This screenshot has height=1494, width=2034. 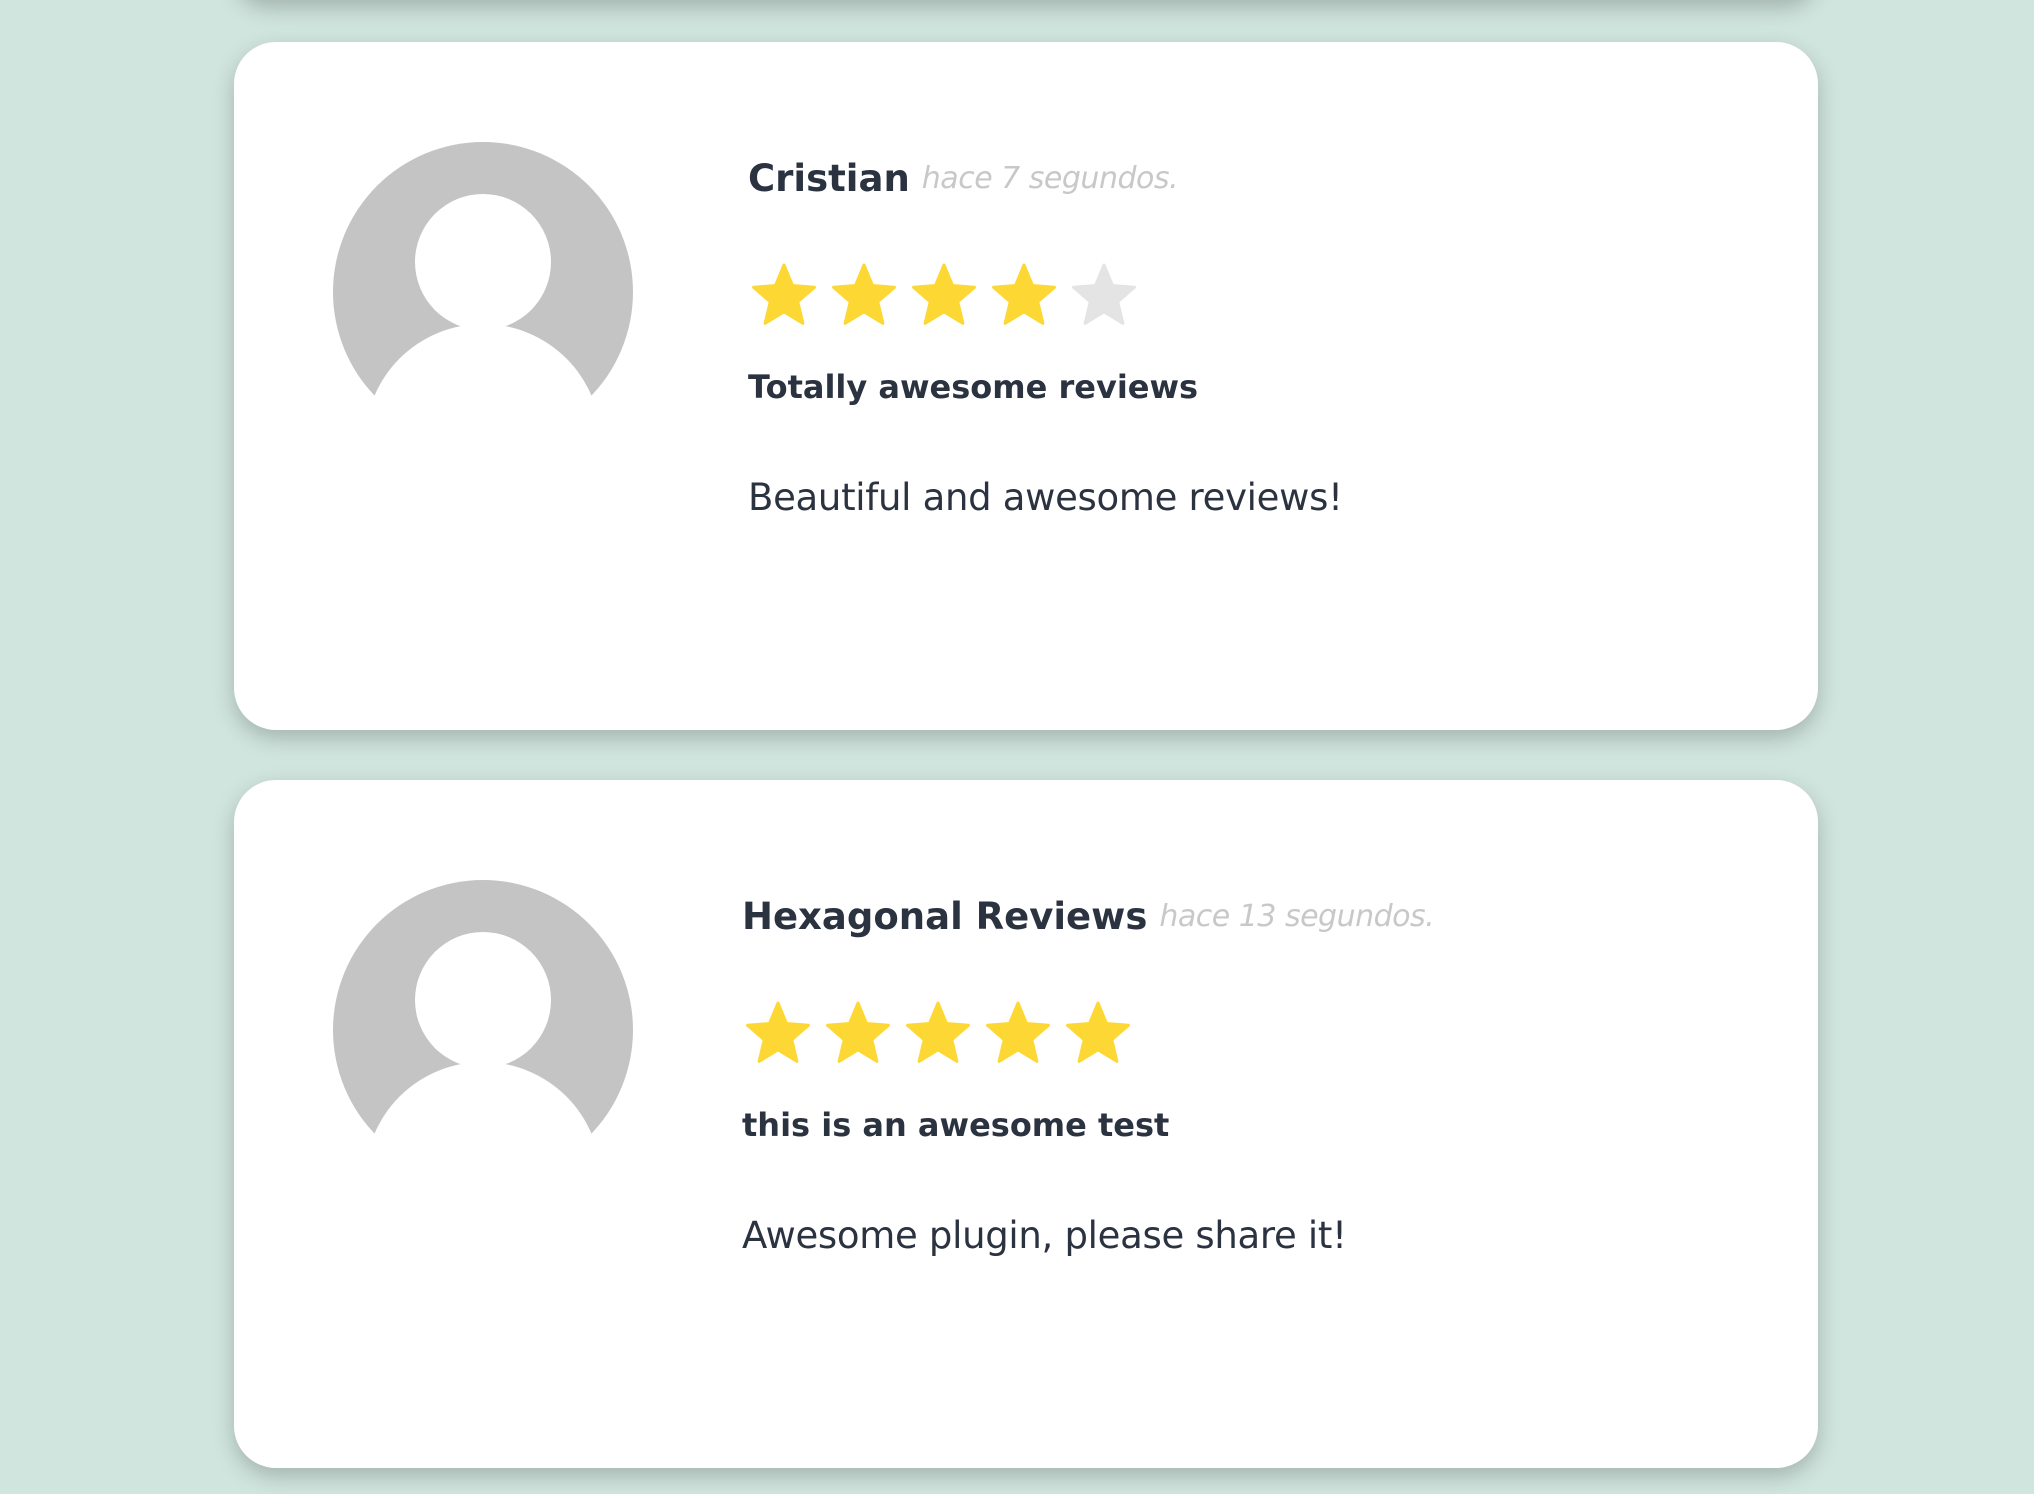 What do you see at coordinates (1045, 497) in the screenshot?
I see `review-body: Beautiful and awesome reviews!` at bounding box center [1045, 497].